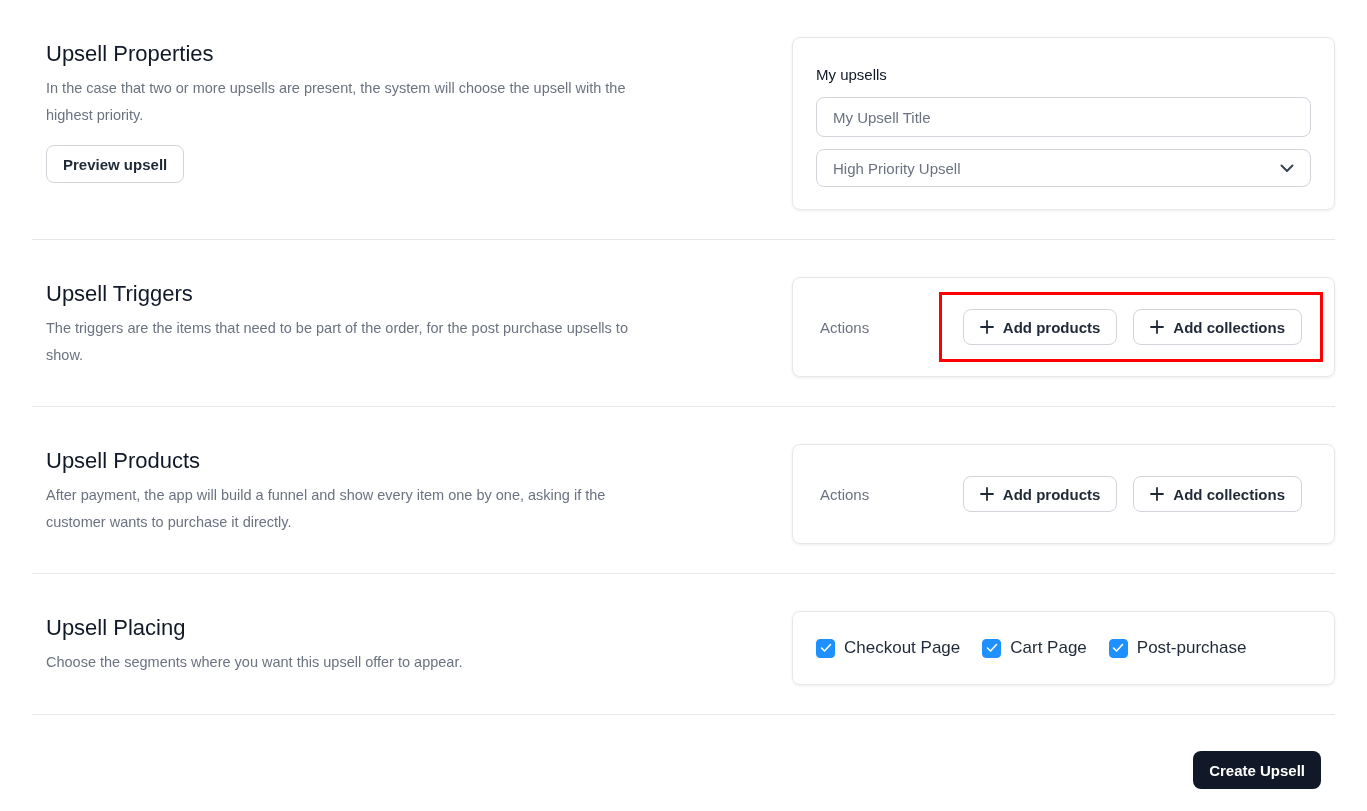  What do you see at coordinates (1287, 168) in the screenshot?
I see `chevron-down-icon` at bounding box center [1287, 168].